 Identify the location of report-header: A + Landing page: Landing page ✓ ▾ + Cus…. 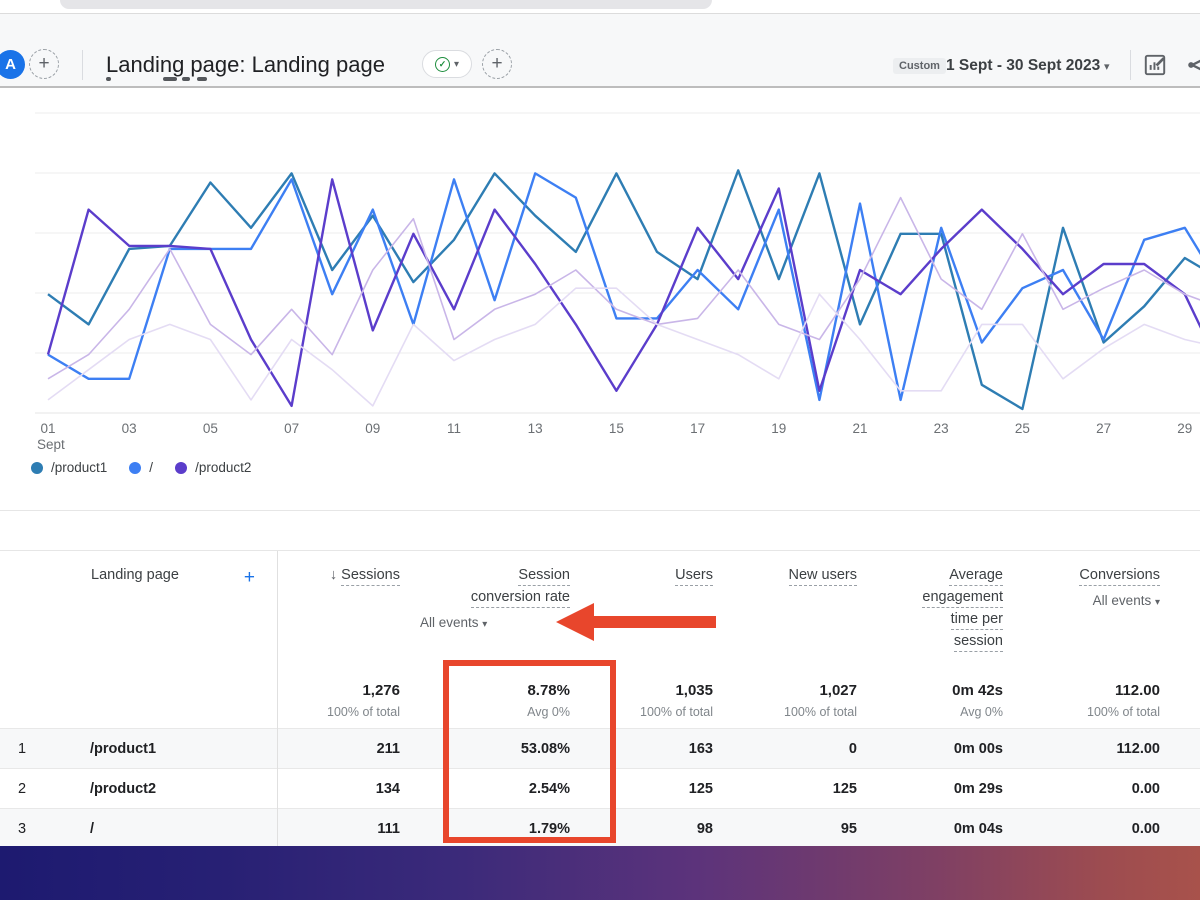
(600, 51).